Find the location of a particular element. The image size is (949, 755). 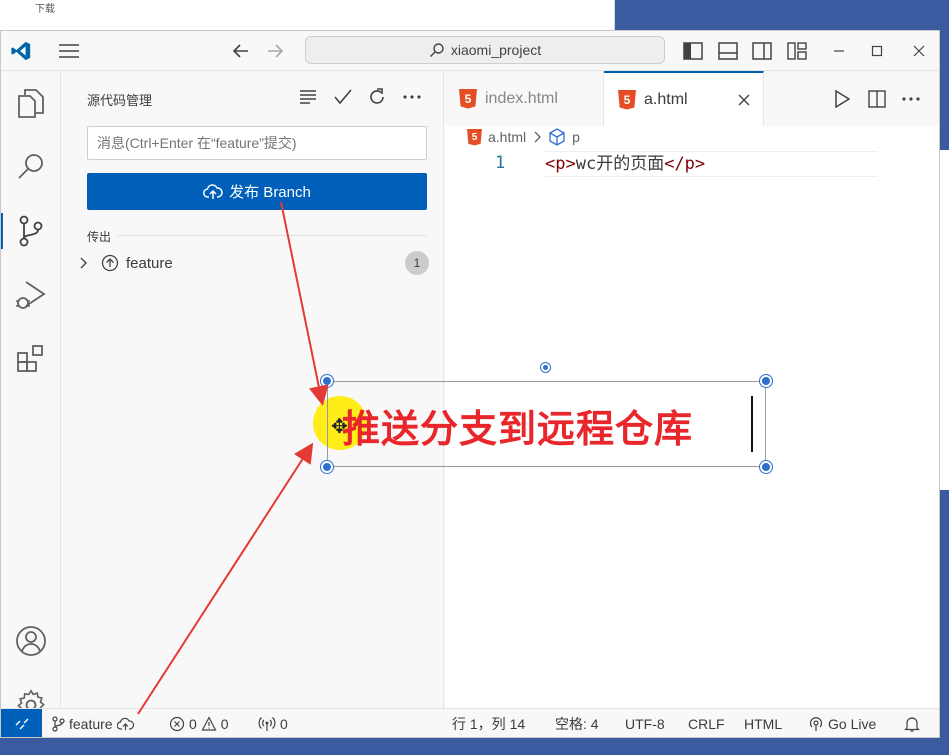

view-as-list-icon is located at coordinates (308, 97).